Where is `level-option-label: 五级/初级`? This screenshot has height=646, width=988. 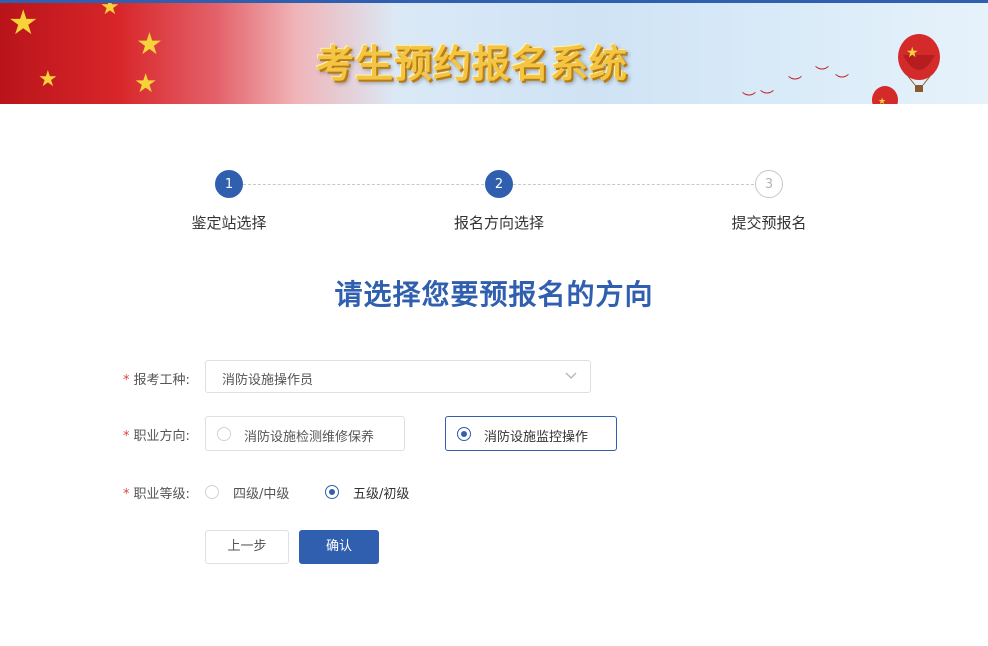 level-option-label: 五级/初级 is located at coordinates (381, 494).